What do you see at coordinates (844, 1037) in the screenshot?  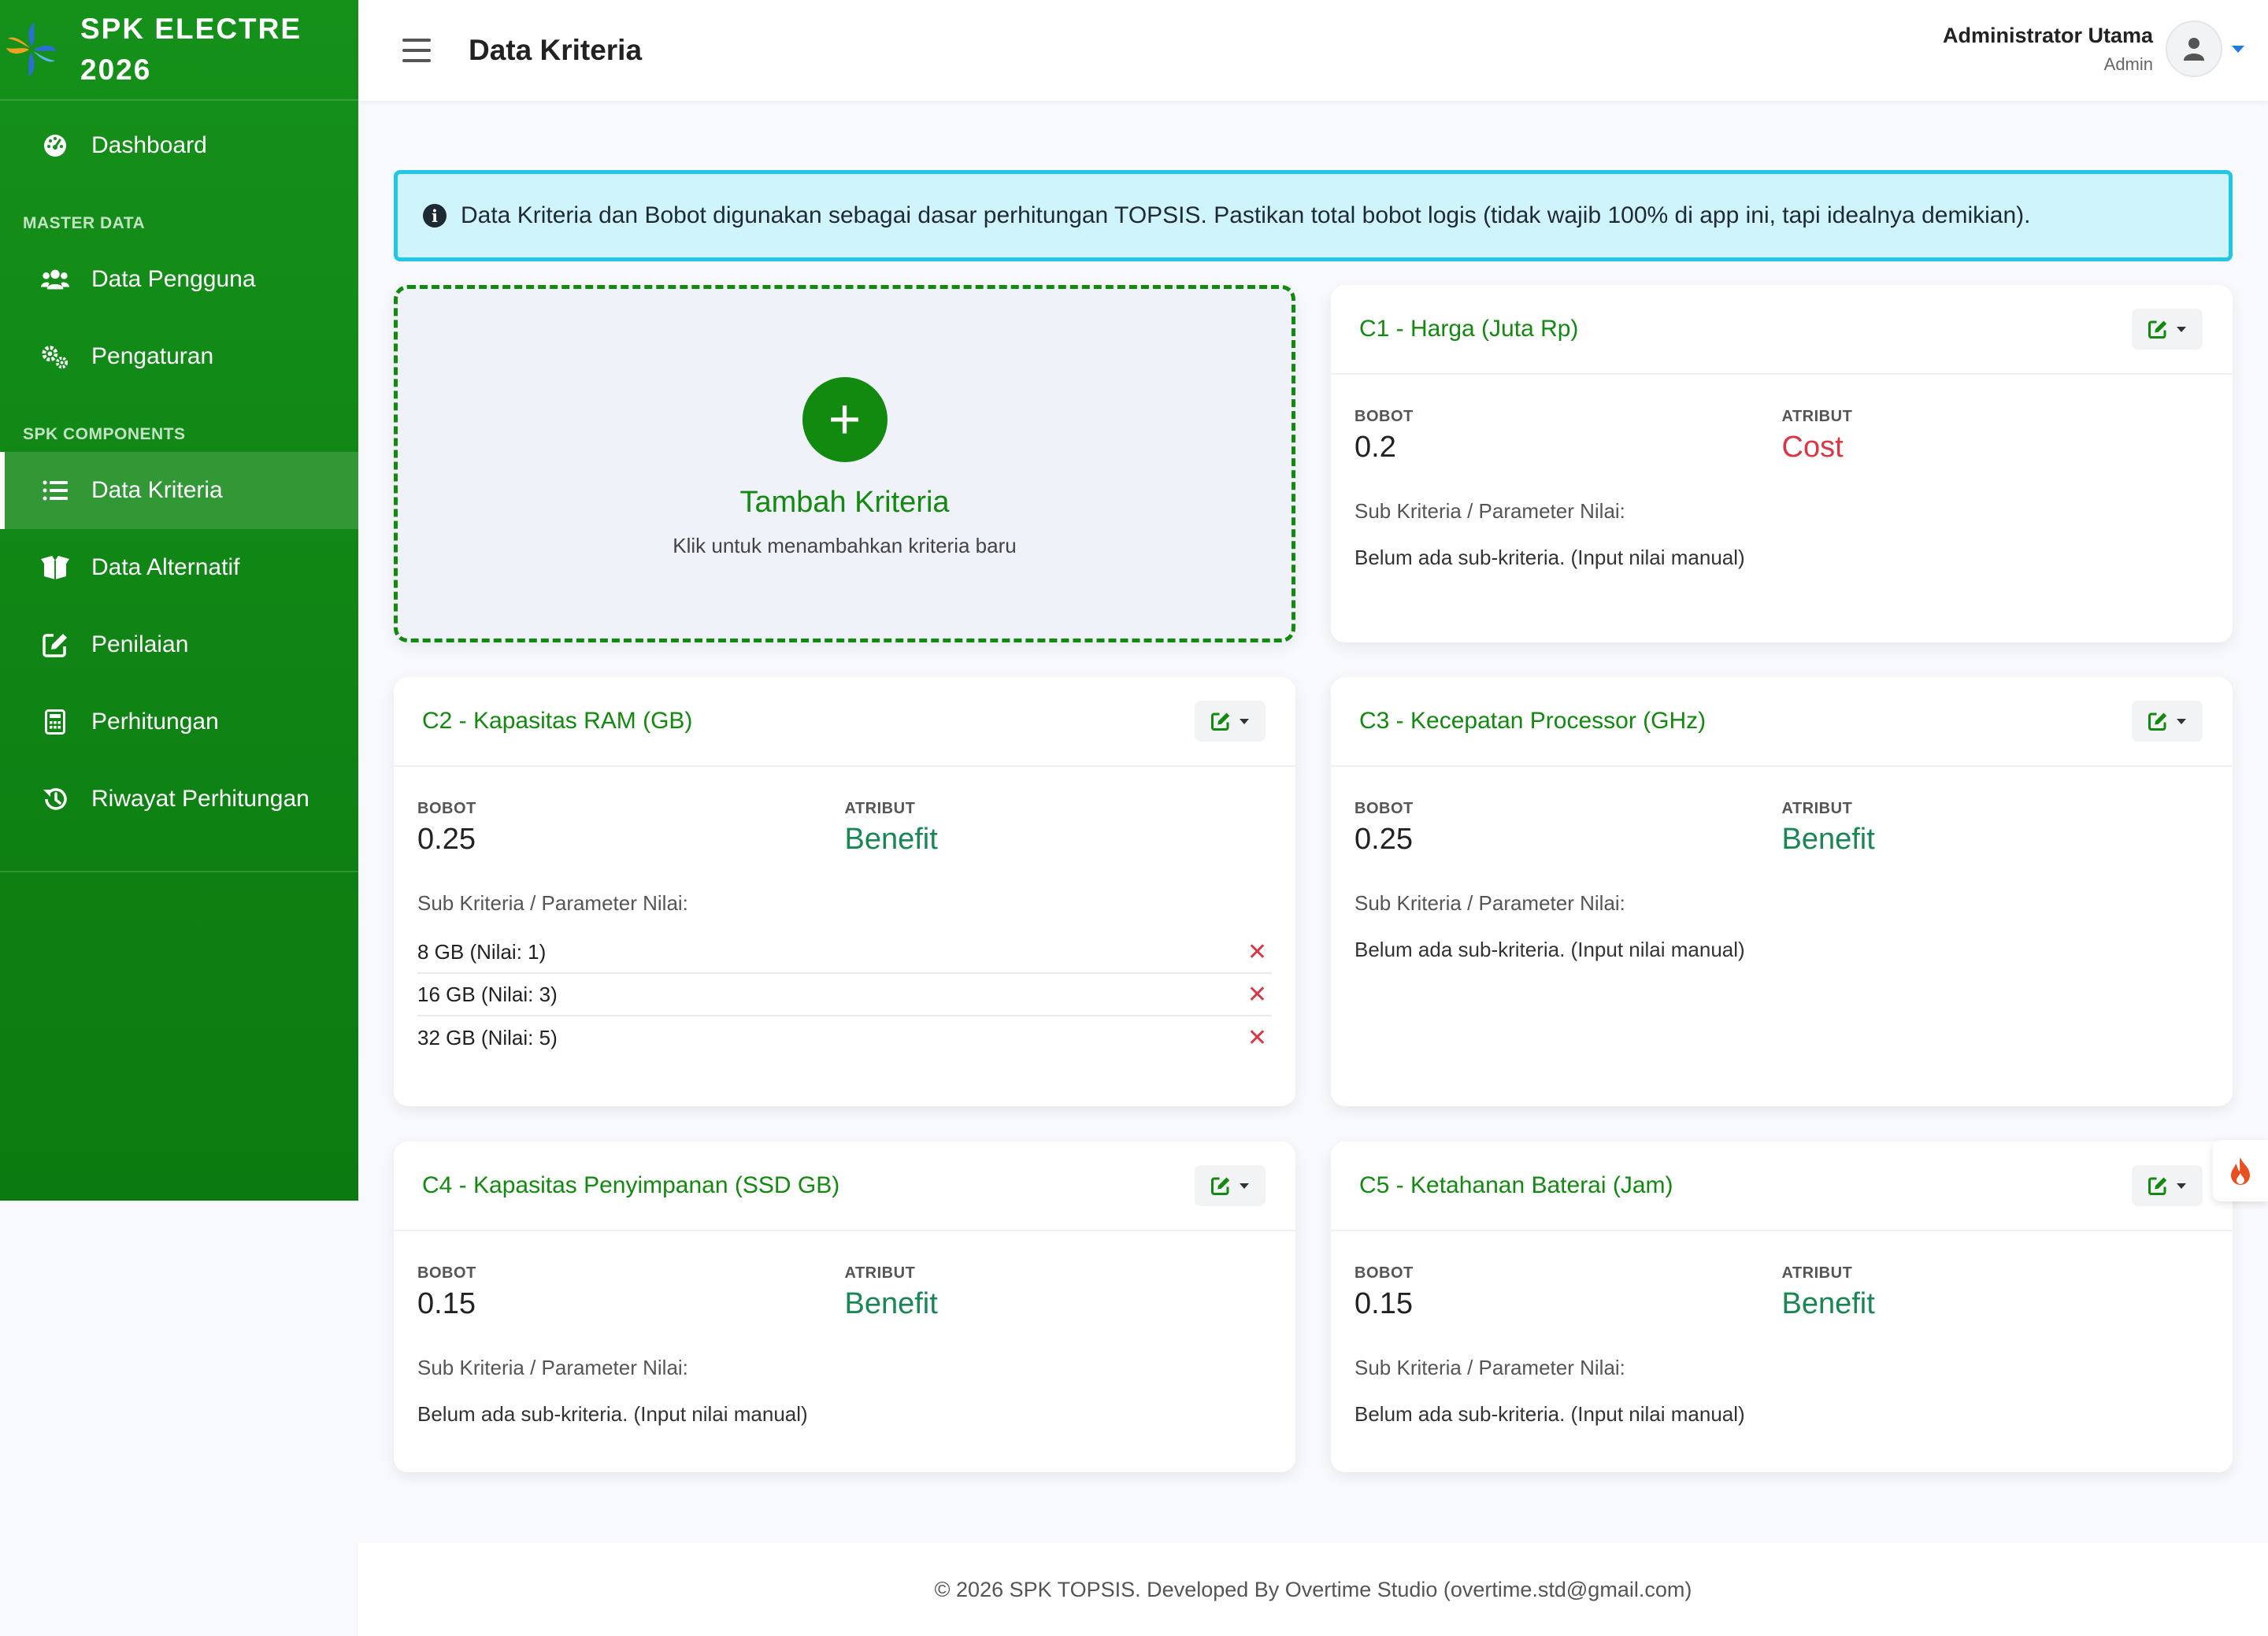 I see `list-item: 32 GB (Nilai: 5) ✕` at bounding box center [844, 1037].